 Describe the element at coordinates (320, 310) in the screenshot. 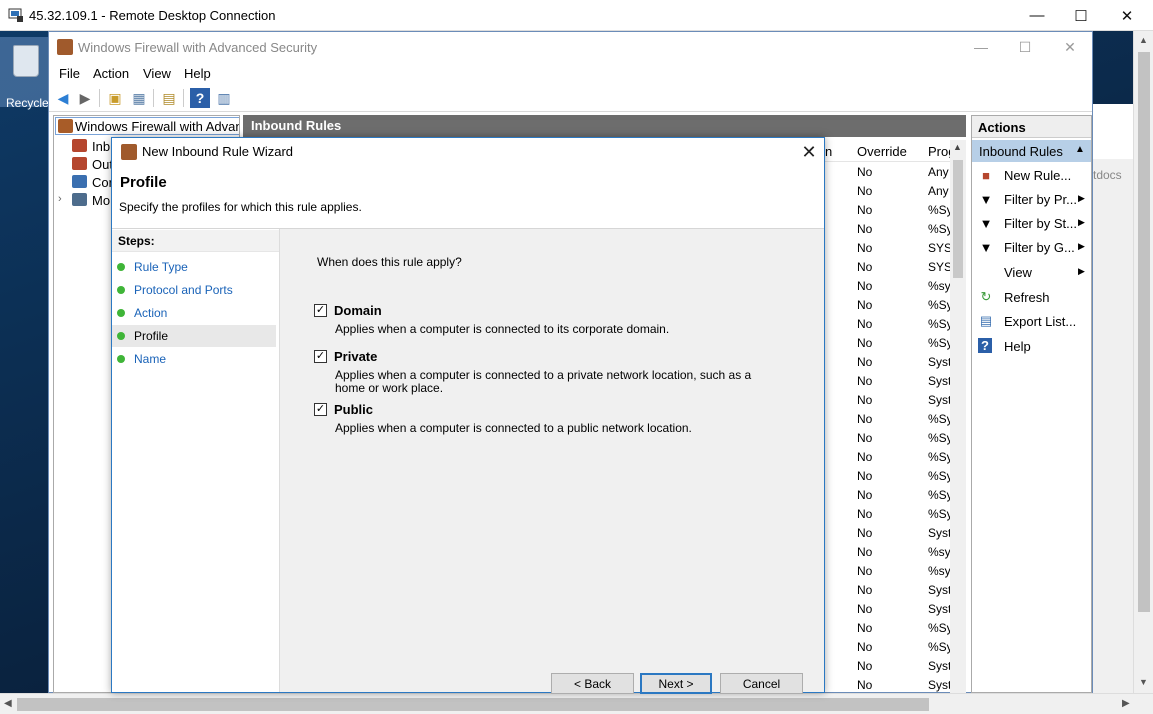

I see `domain-checkbox: ✓` at that location.